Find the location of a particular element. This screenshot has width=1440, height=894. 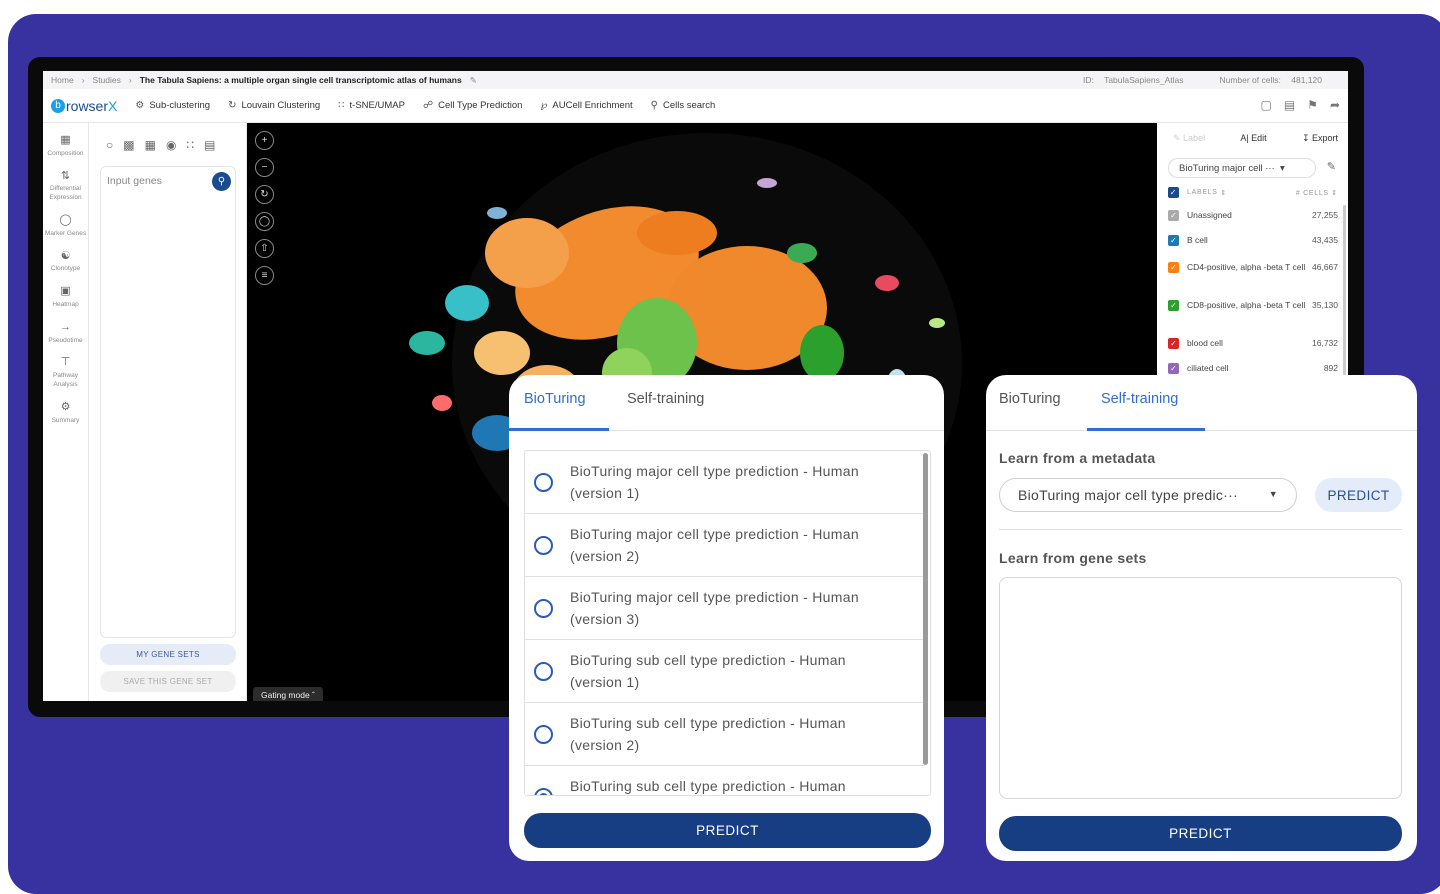

louvain-icon: ↻ is located at coordinates (232, 105).